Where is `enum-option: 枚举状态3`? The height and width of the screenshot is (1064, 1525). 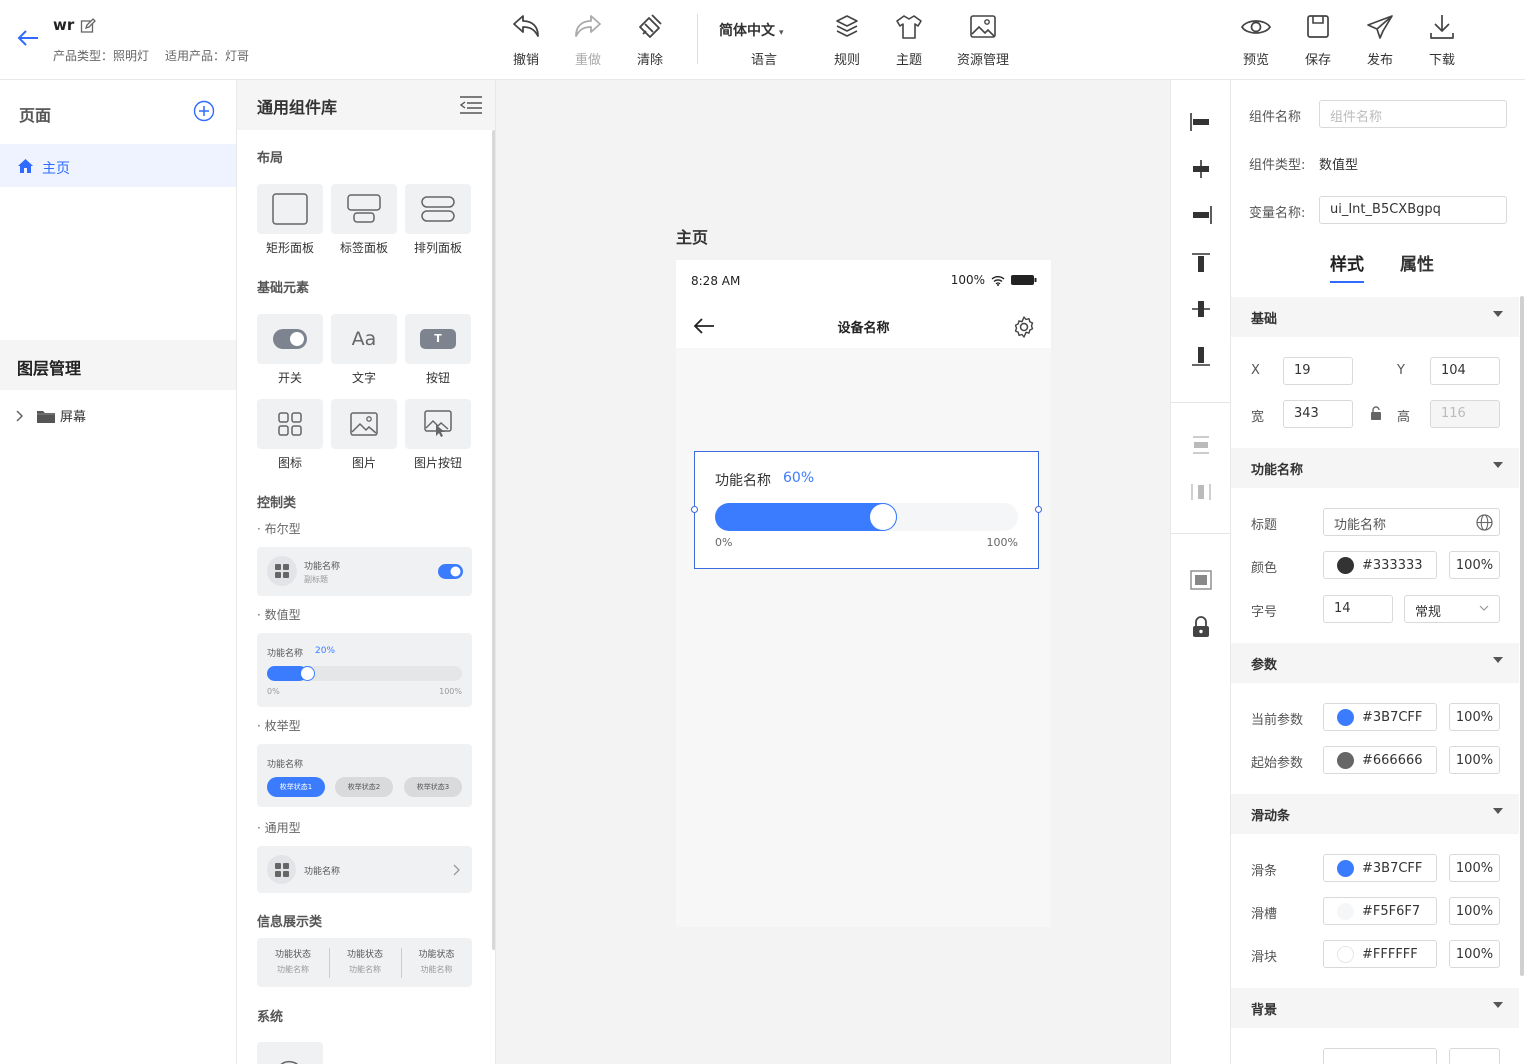 enum-option: 枚举状态3 is located at coordinates (433, 787).